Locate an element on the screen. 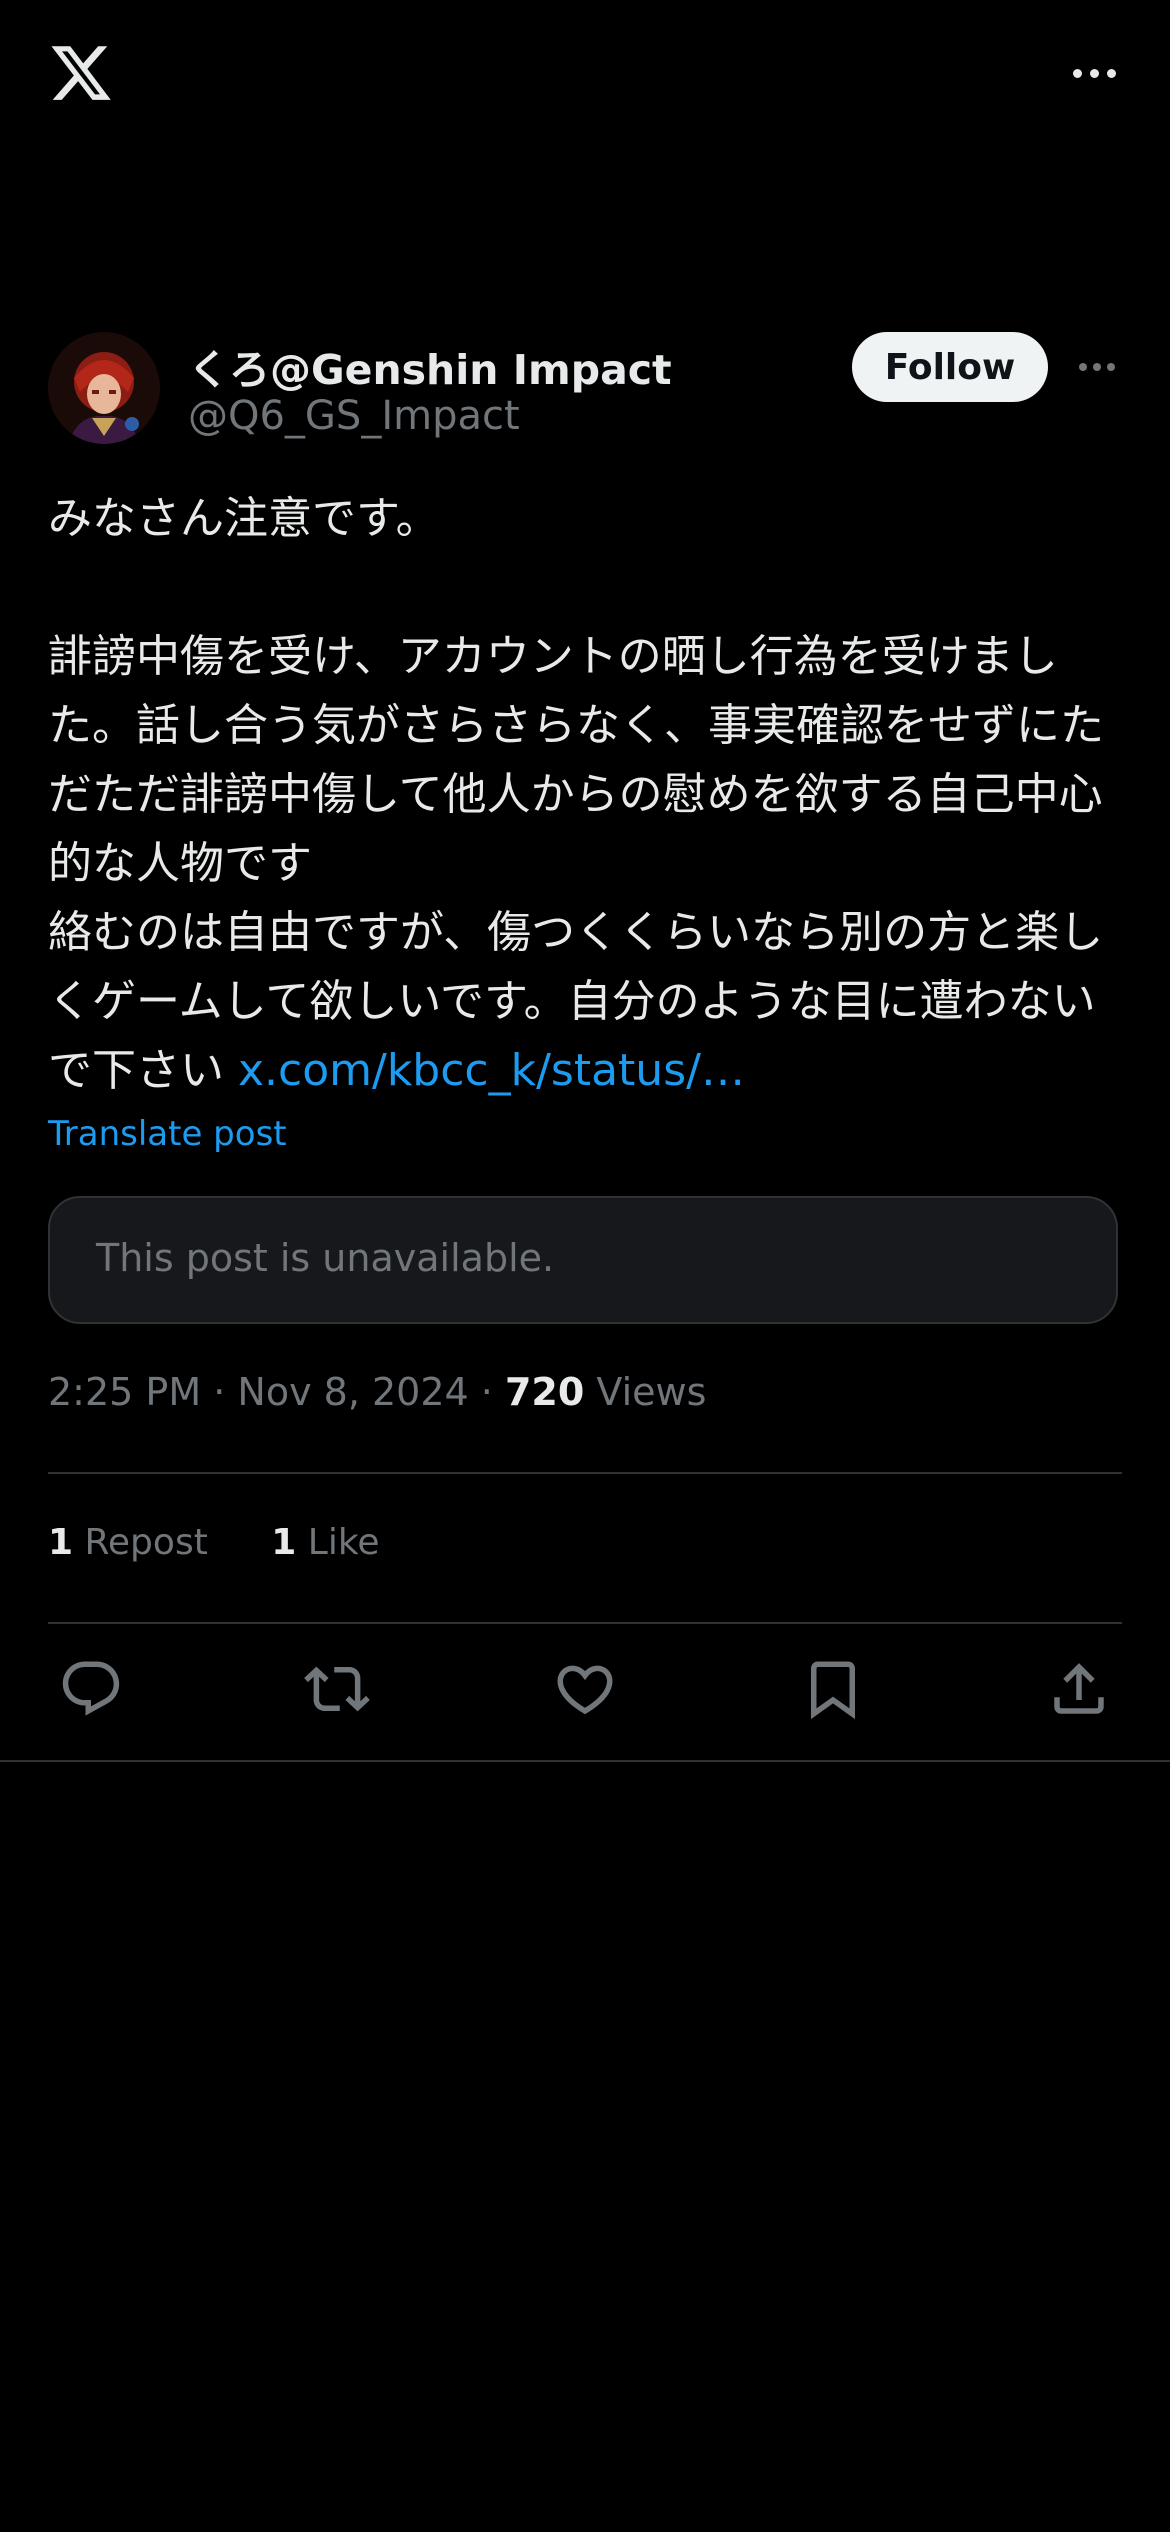 Image resolution: width=1170 pixels, height=2532 pixels. likes-stat: 1 Like is located at coordinates (325, 1542).